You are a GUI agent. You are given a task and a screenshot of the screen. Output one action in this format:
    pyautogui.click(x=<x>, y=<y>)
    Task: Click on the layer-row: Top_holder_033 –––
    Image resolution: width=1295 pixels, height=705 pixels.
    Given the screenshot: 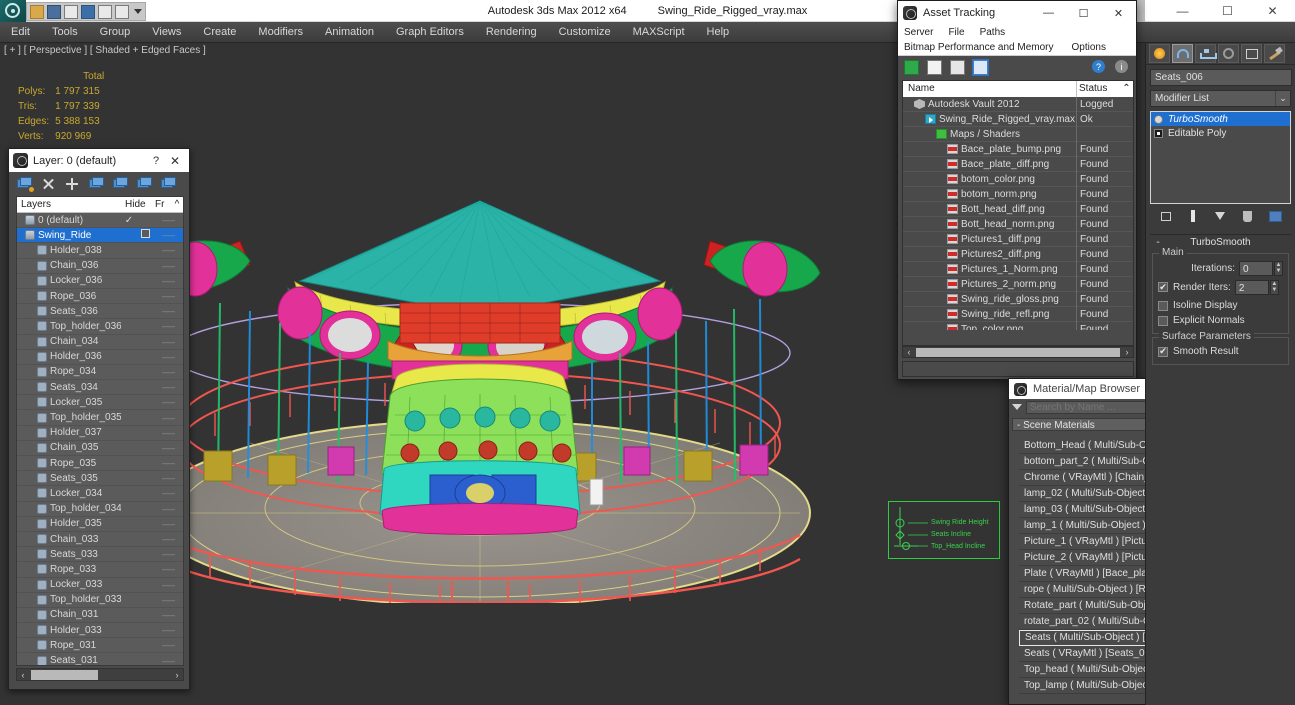 What is the action you would take?
    pyautogui.click(x=100, y=600)
    